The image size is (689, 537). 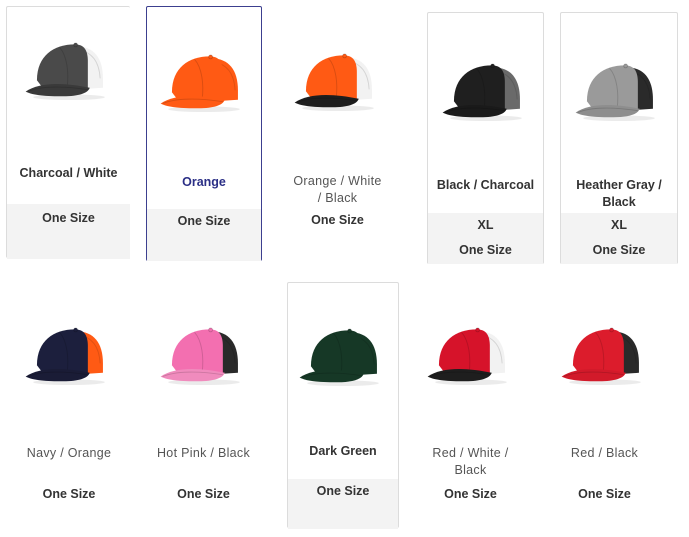 I want to click on product-name: Red / Black, so click(x=604, y=453).